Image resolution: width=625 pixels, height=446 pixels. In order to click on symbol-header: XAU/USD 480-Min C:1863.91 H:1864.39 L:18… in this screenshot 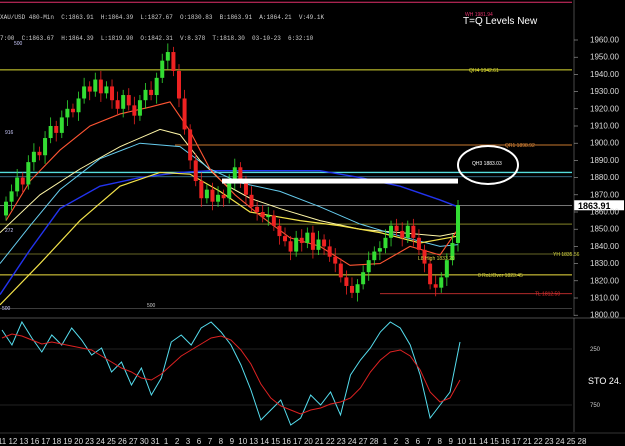, I will do `click(162, 24)`.